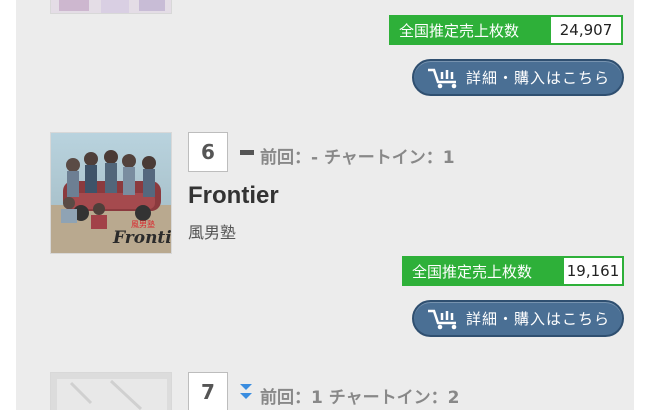 This screenshot has width=650, height=410. I want to click on album-jacket-7-image, so click(111, 391).